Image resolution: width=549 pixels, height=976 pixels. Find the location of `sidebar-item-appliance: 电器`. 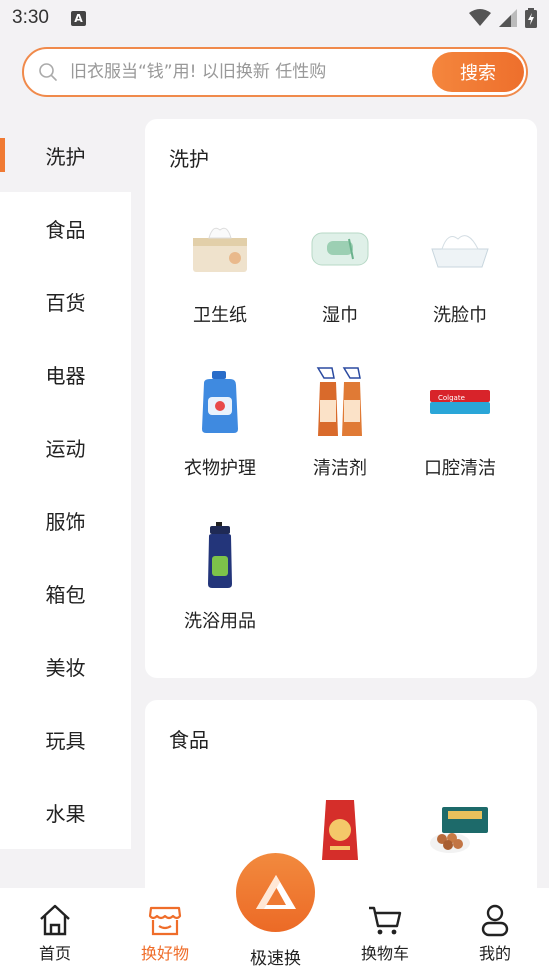

sidebar-item-appliance: 电器 is located at coordinates (65, 374).